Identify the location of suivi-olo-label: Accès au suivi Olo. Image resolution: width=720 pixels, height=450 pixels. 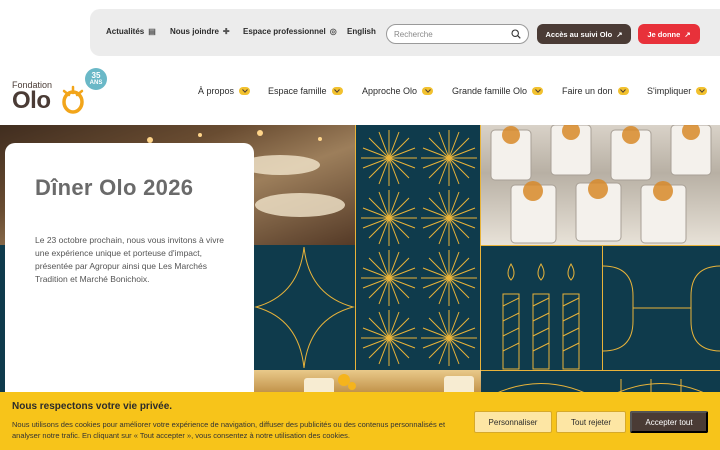
(579, 34).